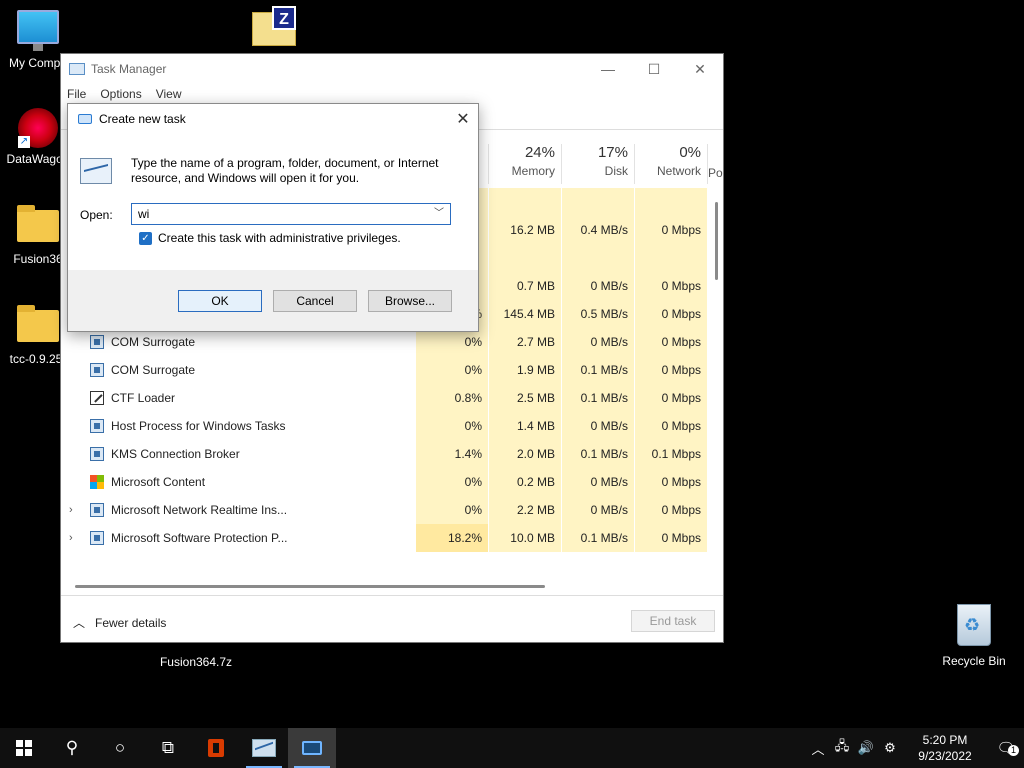 This screenshot has width=1024, height=768. I want to click on task-view-button: ⧉, so click(168, 748).